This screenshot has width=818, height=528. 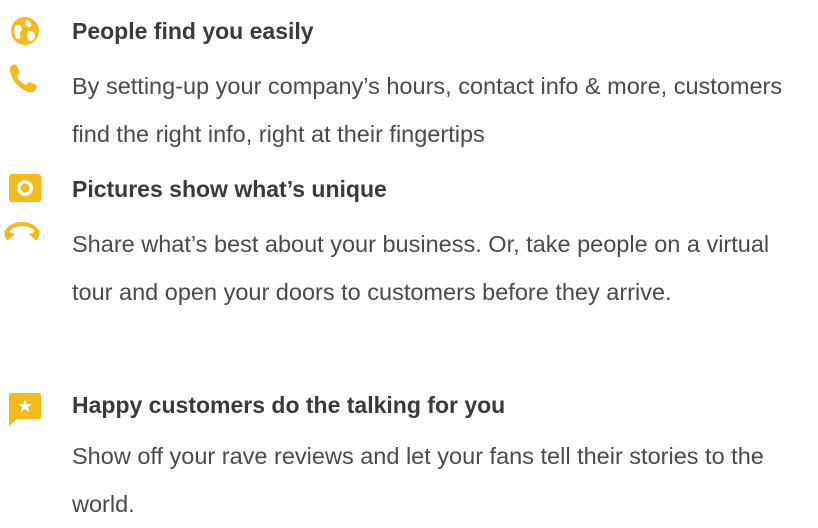 I want to click on review-star-icon, so click(x=25, y=410).